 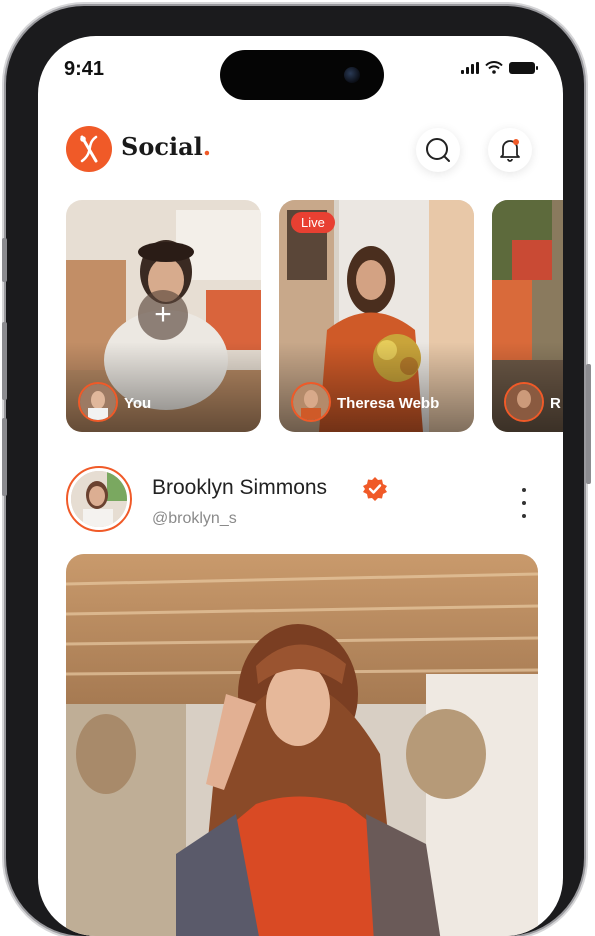 What do you see at coordinates (470, 67) in the screenshot?
I see `signal-icon` at bounding box center [470, 67].